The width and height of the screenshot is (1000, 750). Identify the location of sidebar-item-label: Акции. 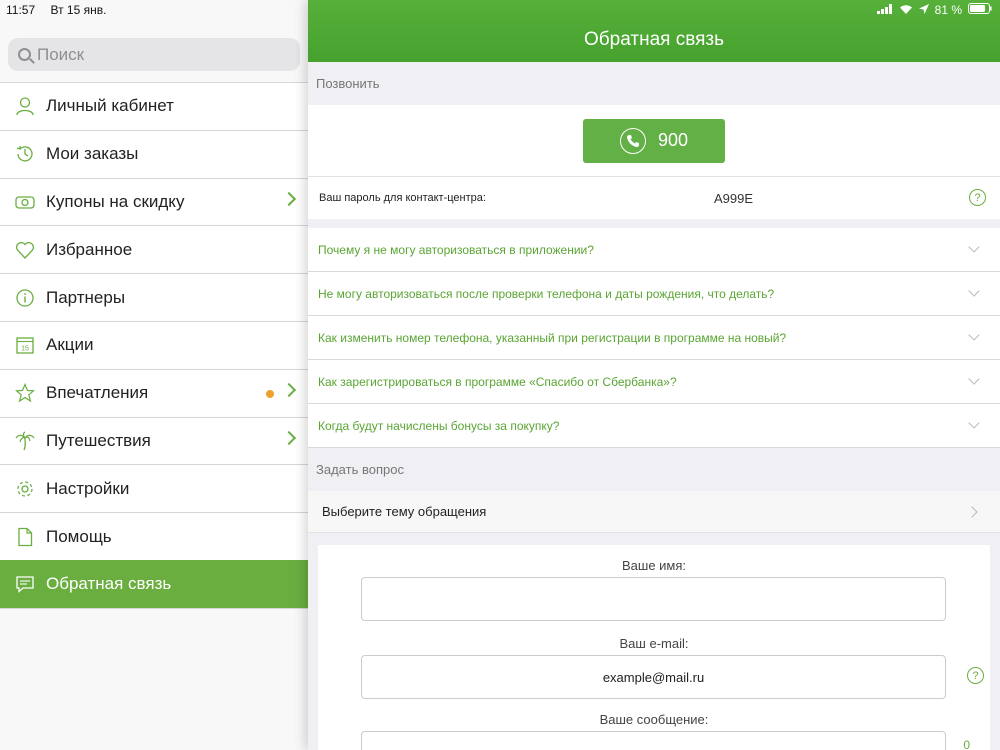
(70, 345).